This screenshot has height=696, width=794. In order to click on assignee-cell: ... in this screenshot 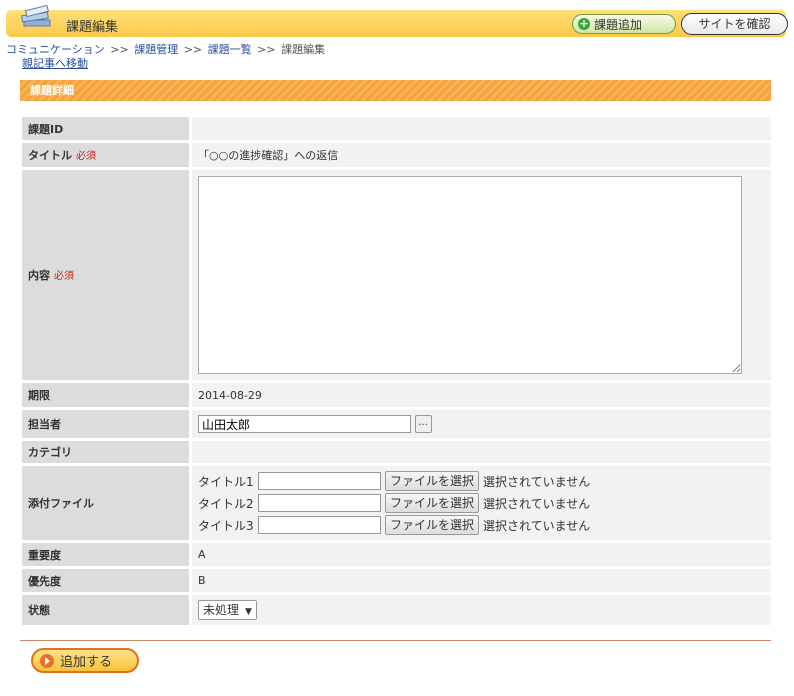, I will do `click(481, 424)`.